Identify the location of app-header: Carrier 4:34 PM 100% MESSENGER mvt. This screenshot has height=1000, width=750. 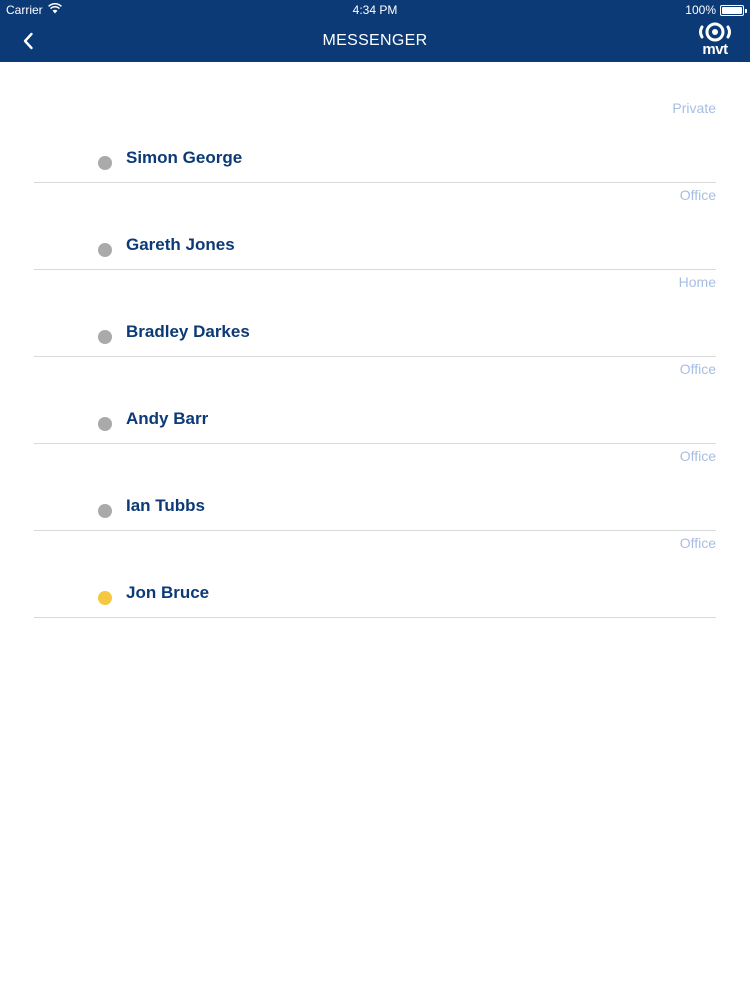
(375, 31).